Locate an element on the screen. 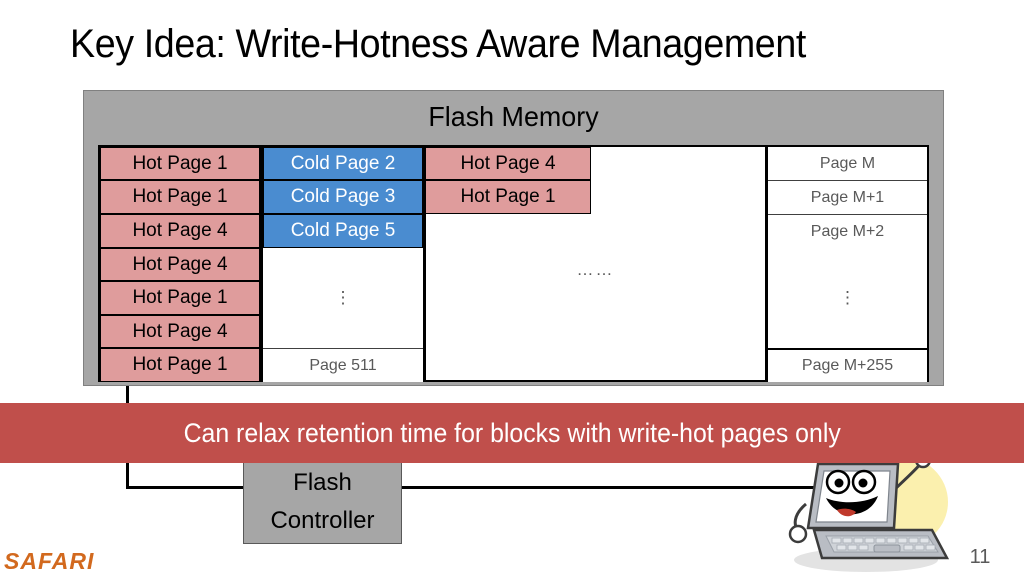 The height and width of the screenshot is (581, 1024). laptop-character-icon is located at coordinates (877, 513).